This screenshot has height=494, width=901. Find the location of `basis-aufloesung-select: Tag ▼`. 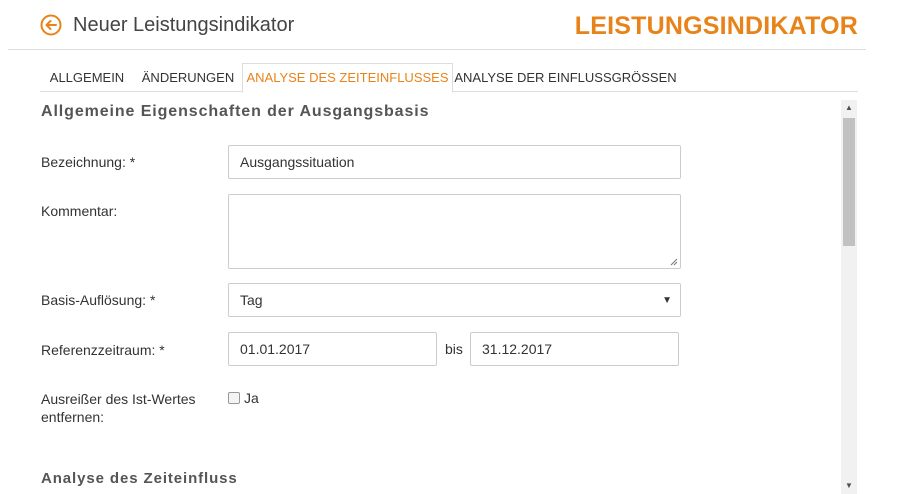

basis-aufloesung-select: Tag ▼ is located at coordinates (454, 300).